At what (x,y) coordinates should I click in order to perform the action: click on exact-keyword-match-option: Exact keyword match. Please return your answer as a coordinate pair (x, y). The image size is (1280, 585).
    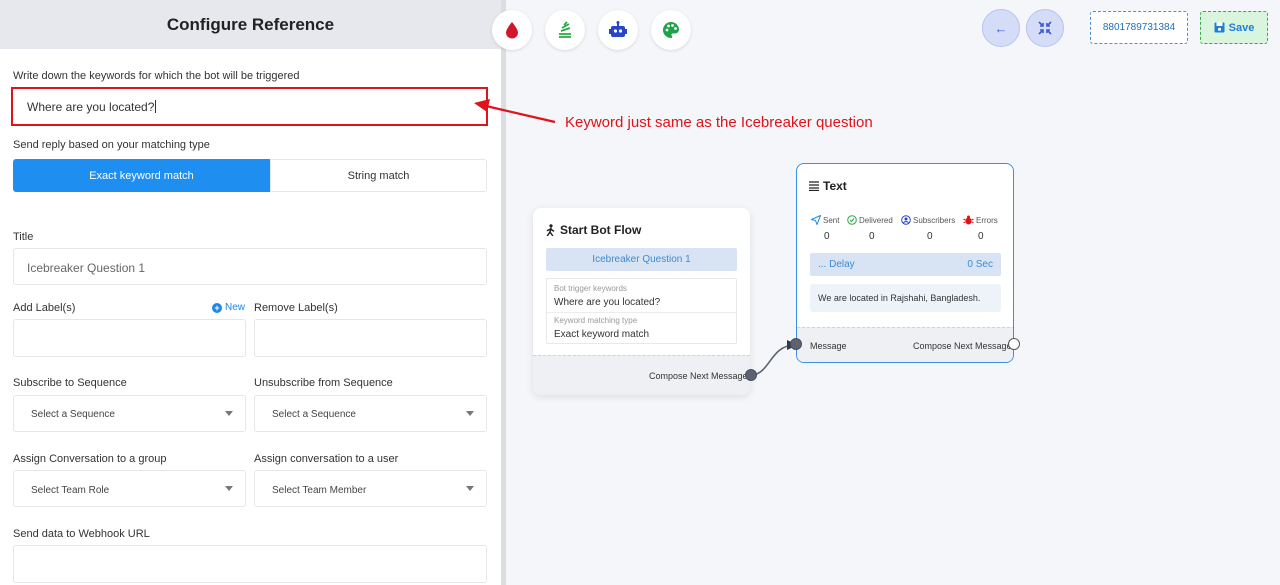
    Looking at the image, I should click on (141, 175).